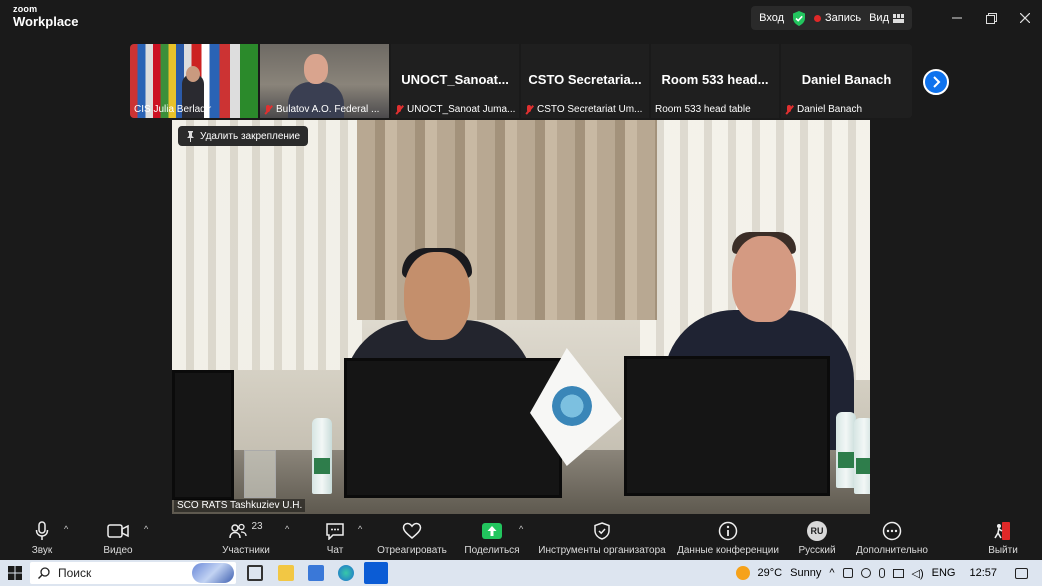  Describe the element at coordinates (213, 573) in the screenshot. I see `search-highlight-image` at that location.